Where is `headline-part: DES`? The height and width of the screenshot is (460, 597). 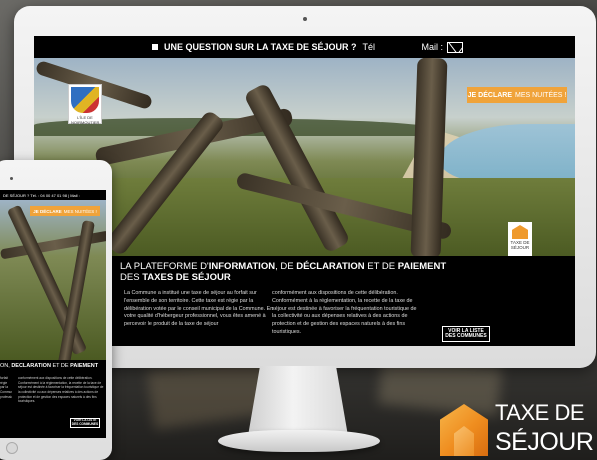 headline-part: DES is located at coordinates (131, 277).